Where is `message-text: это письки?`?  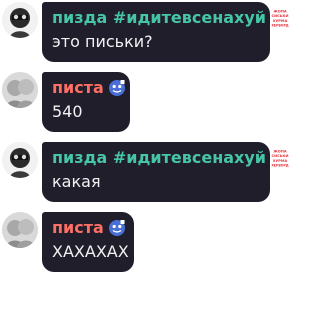 message-text: это письки? is located at coordinates (102, 41).